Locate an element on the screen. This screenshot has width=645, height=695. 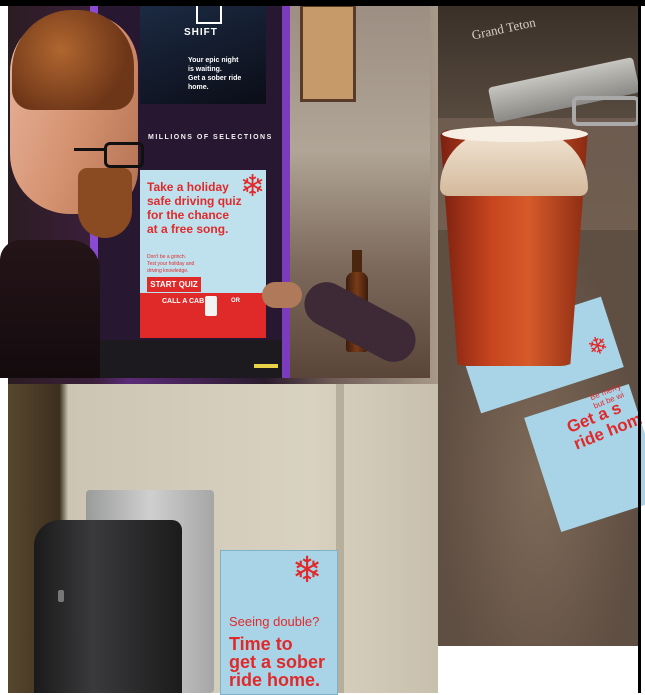
wall-picture is located at coordinates (328, 53).